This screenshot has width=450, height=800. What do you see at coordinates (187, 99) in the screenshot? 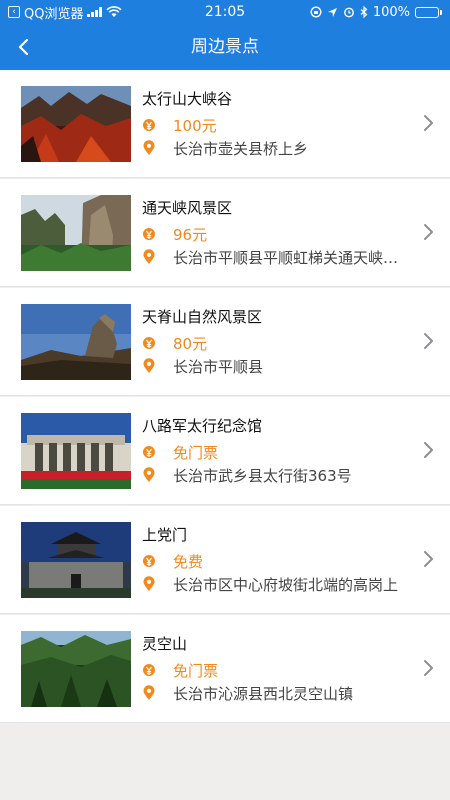
I see `attraction-name: 太行山大峡谷` at bounding box center [187, 99].